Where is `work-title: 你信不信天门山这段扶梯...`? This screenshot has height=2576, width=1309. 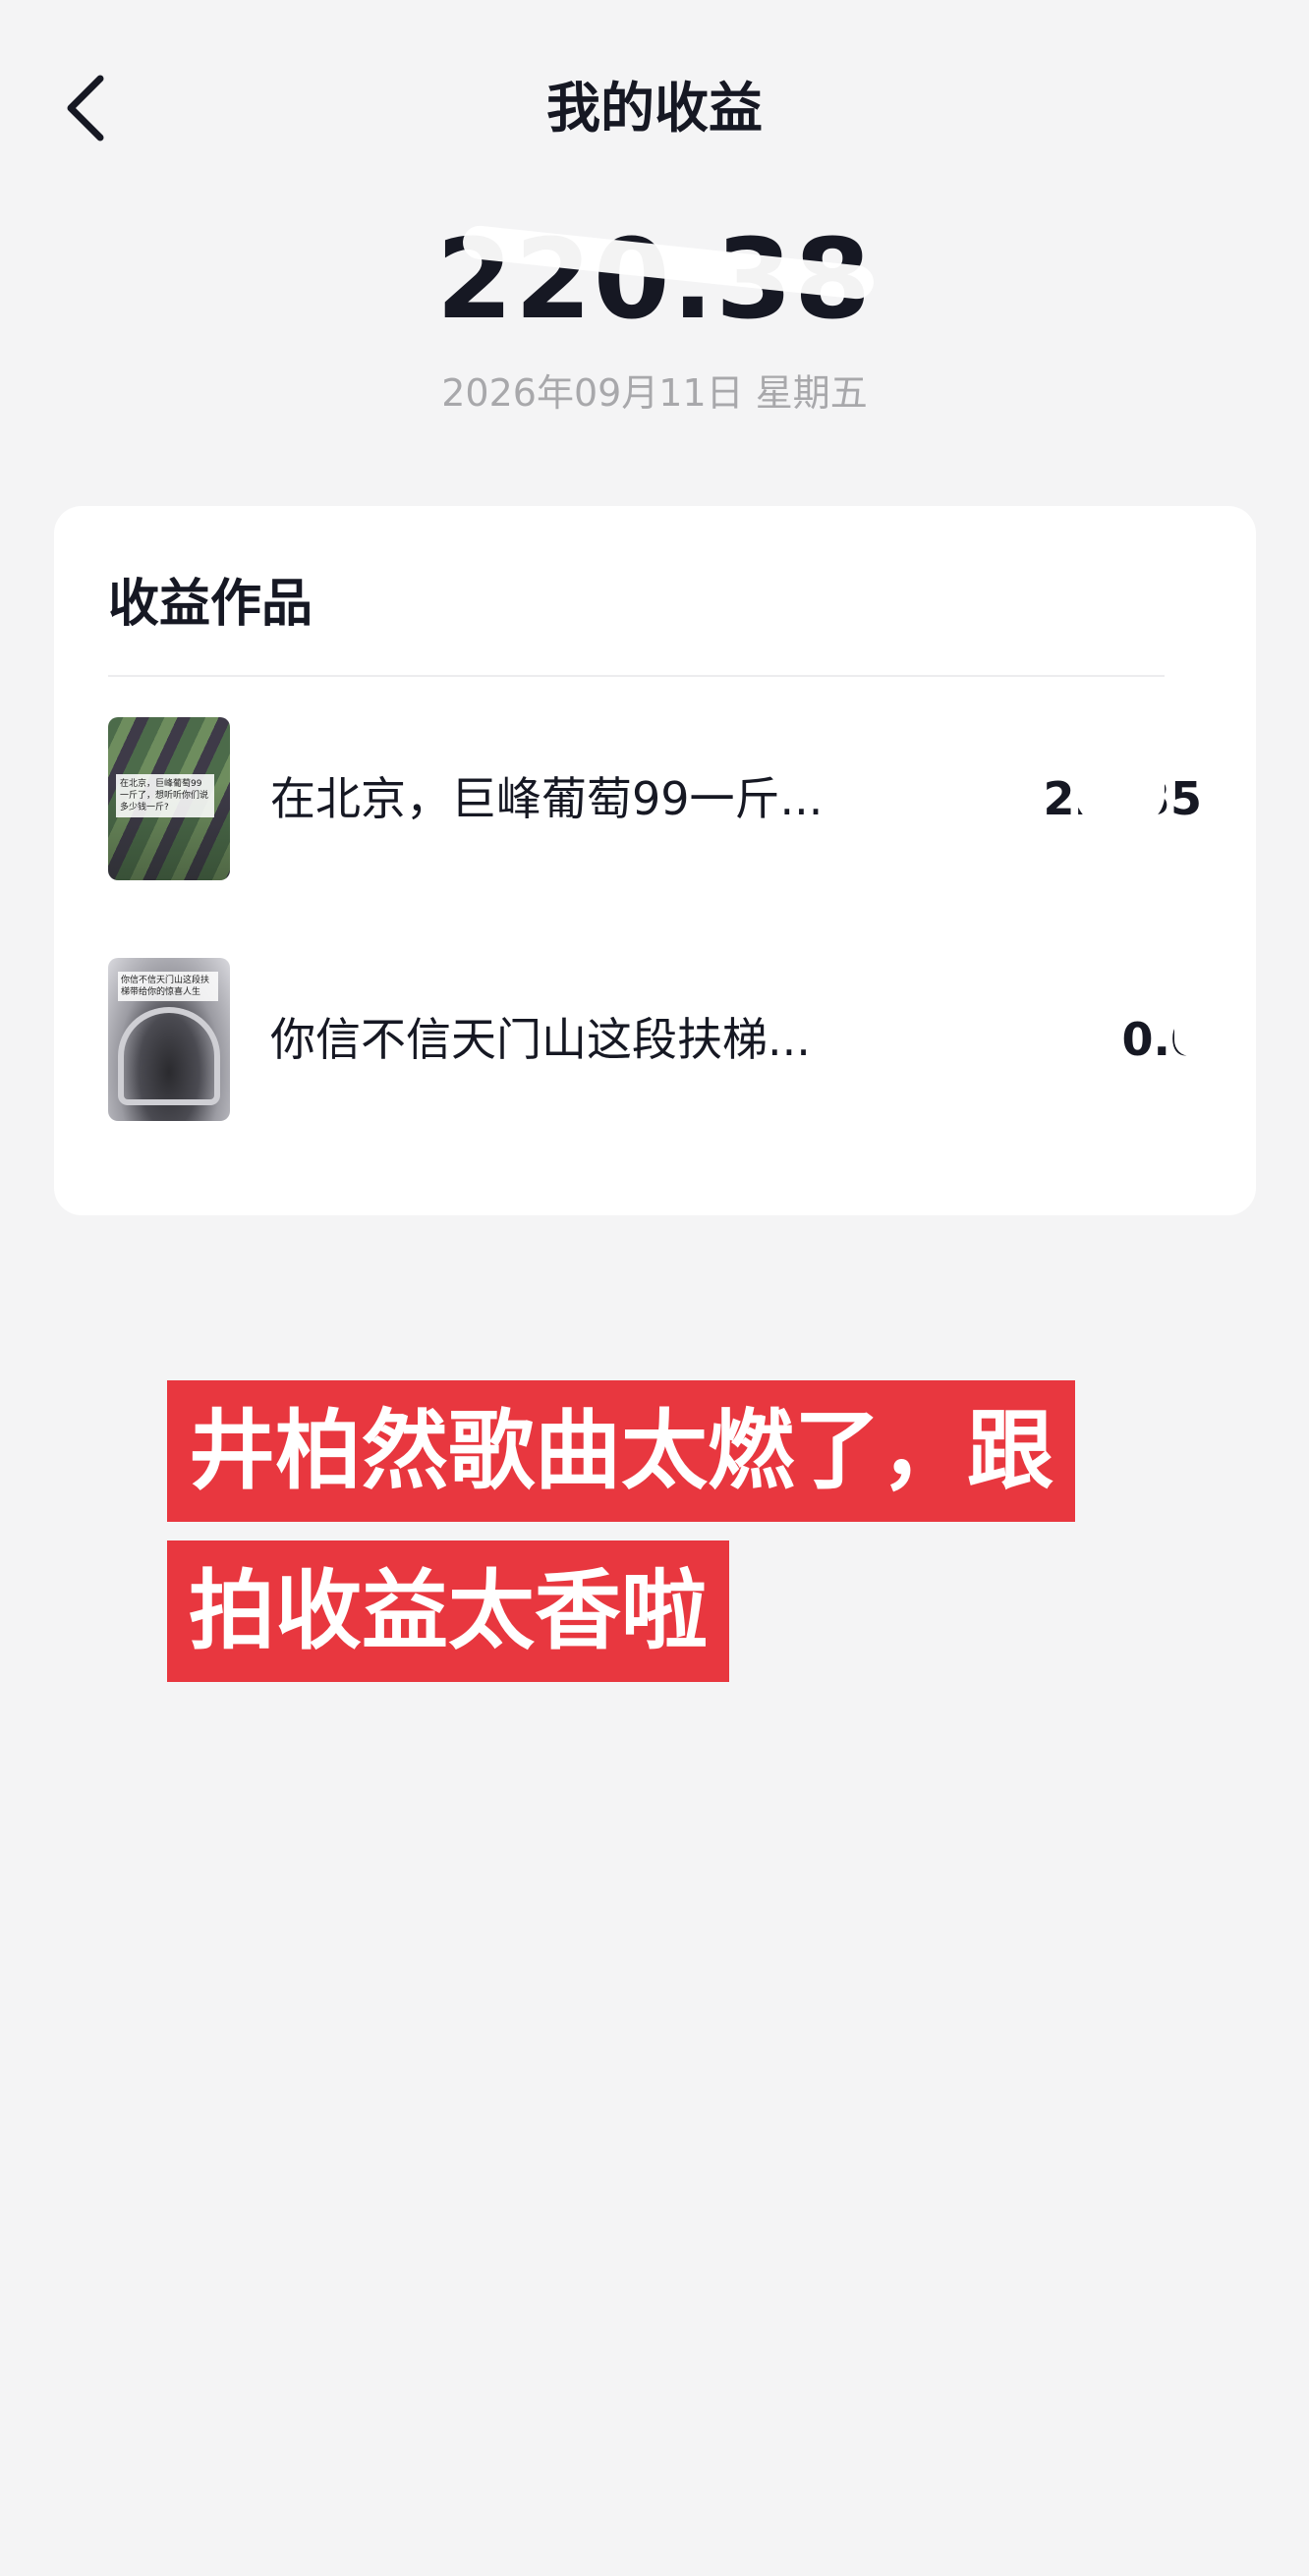 work-title: 你信不信天门山这段扶梯... is located at coordinates (540, 1039).